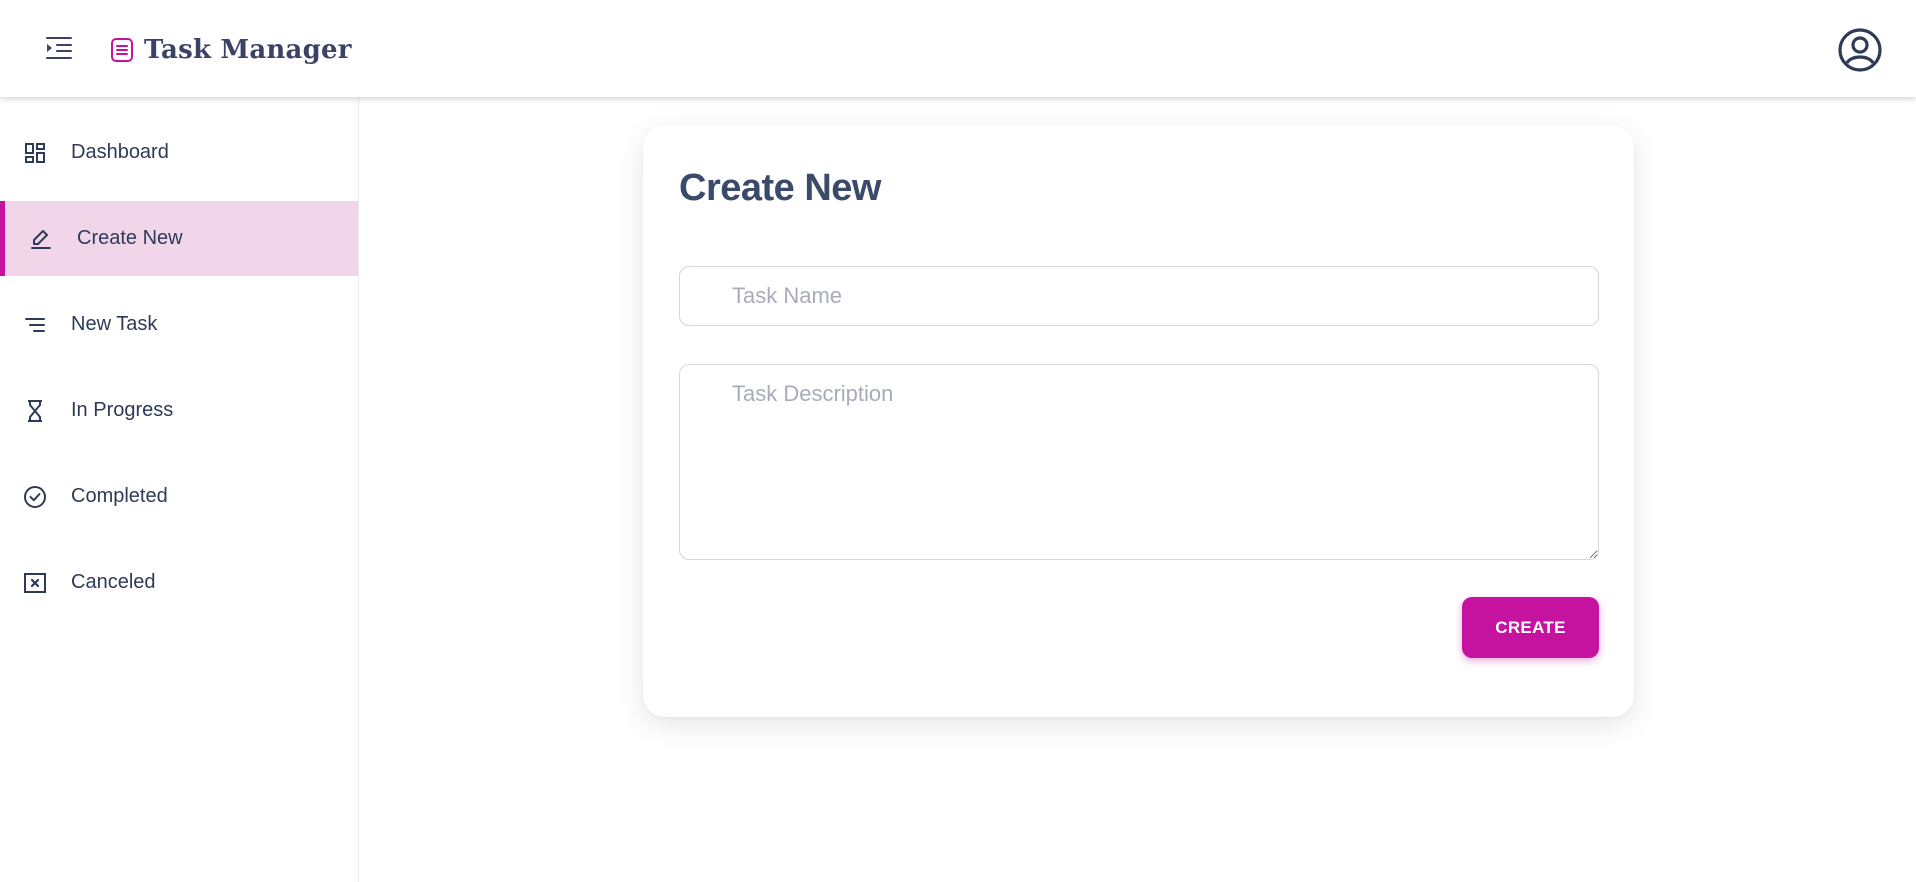 This screenshot has height=882, width=1916. What do you see at coordinates (35, 583) in the screenshot?
I see `x-square-icon` at bounding box center [35, 583].